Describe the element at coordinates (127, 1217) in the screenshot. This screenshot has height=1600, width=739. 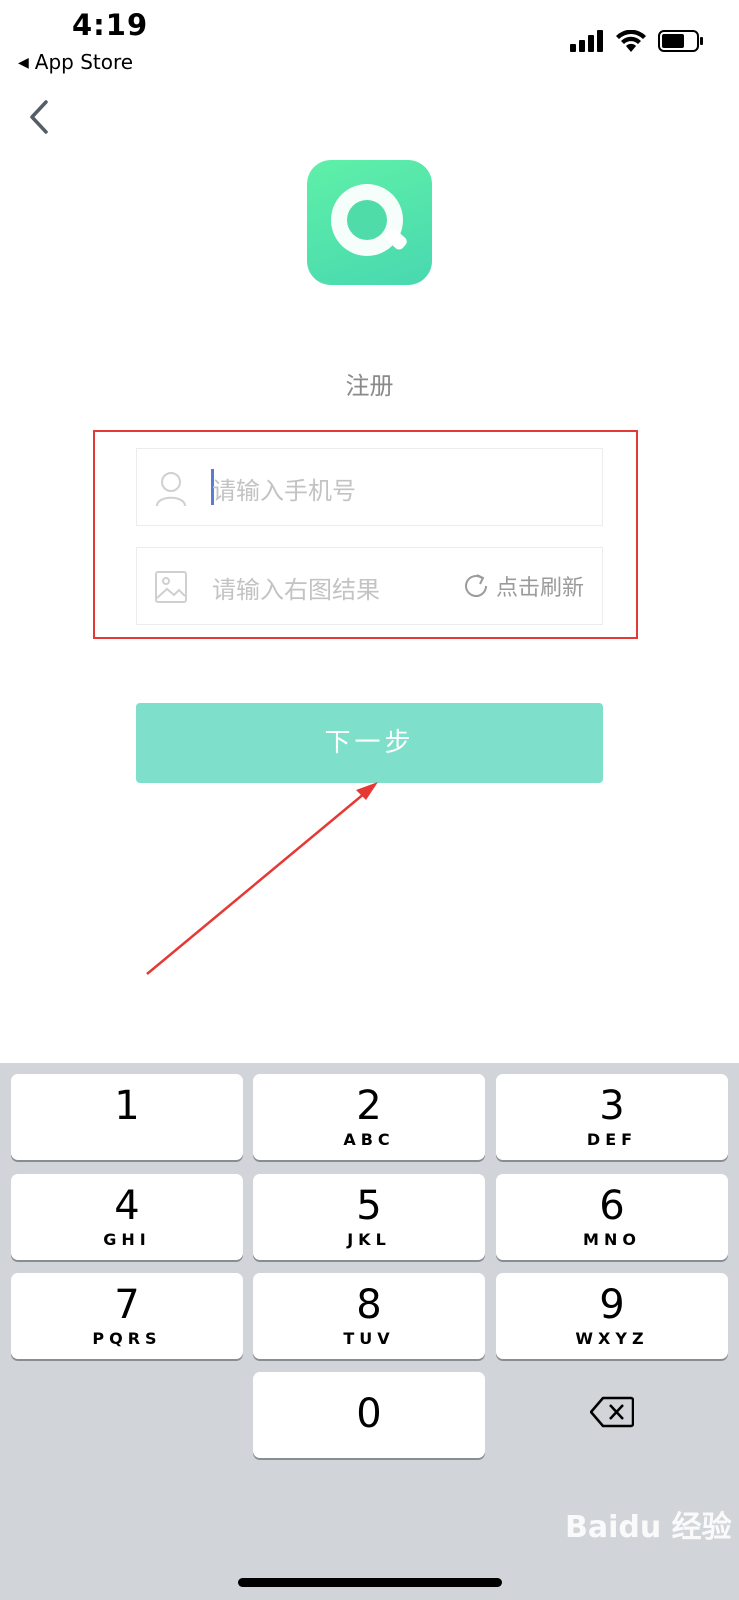
I see `key-4: 4 GHI` at that location.